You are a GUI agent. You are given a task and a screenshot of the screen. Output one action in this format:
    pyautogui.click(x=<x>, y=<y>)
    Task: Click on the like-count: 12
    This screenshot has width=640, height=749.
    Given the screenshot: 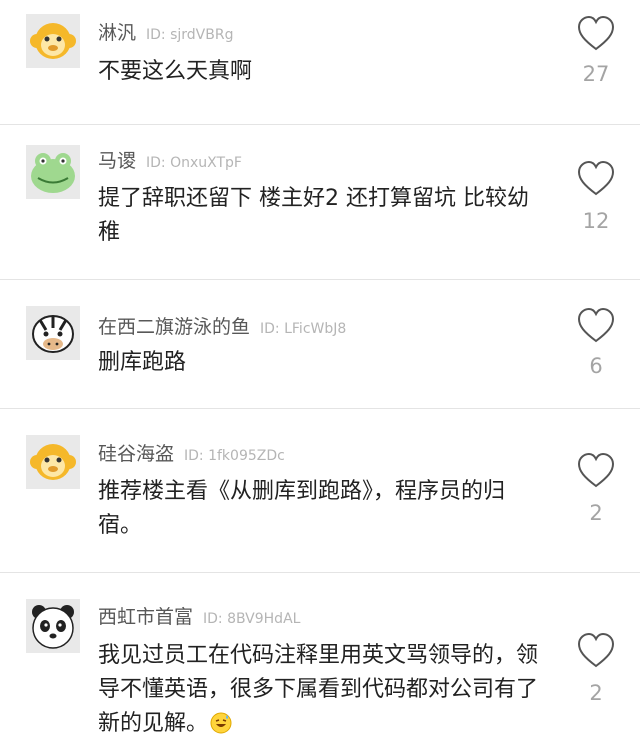 What is the action you would take?
    pyautogui.click(x=596, y=221)
    